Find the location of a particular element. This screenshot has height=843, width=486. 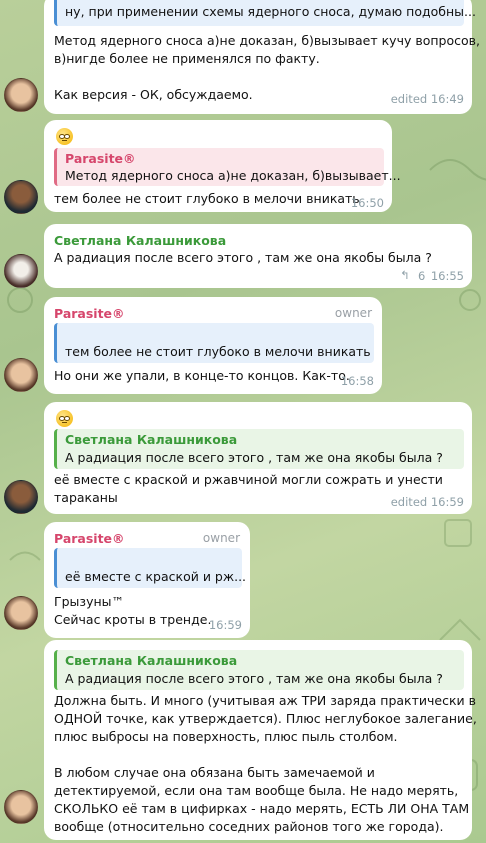

message-sender: Светлана Калашникова is located at coordinates (140, 241).